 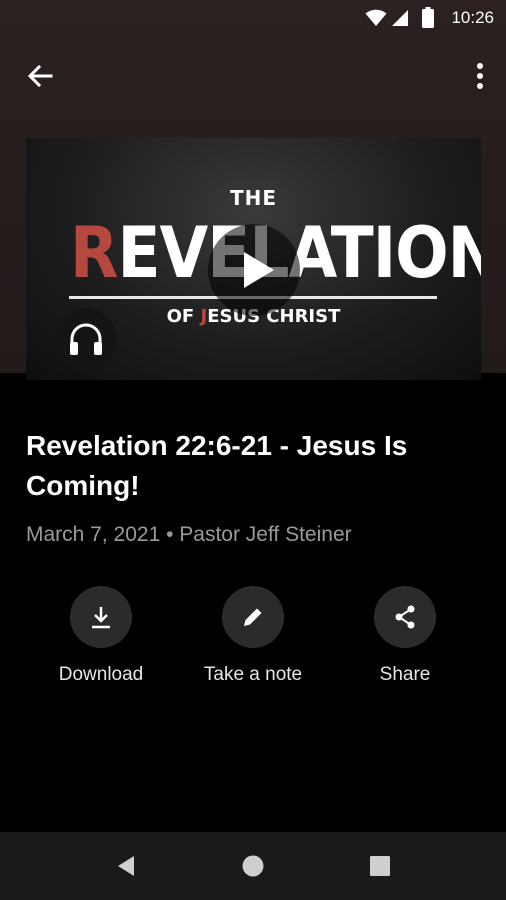 What do you see at coordinates (380, 866) in the screenshot?
I see `nav-recents-icon` at bounding box center [380, 866].